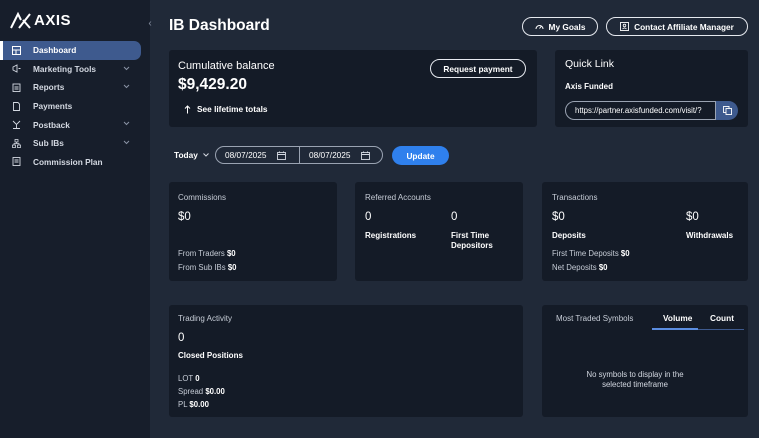 Image resolution: width=759 pixels, height=438 pixels. I want to click on transactions-label: Transactions, so click(575, 197).